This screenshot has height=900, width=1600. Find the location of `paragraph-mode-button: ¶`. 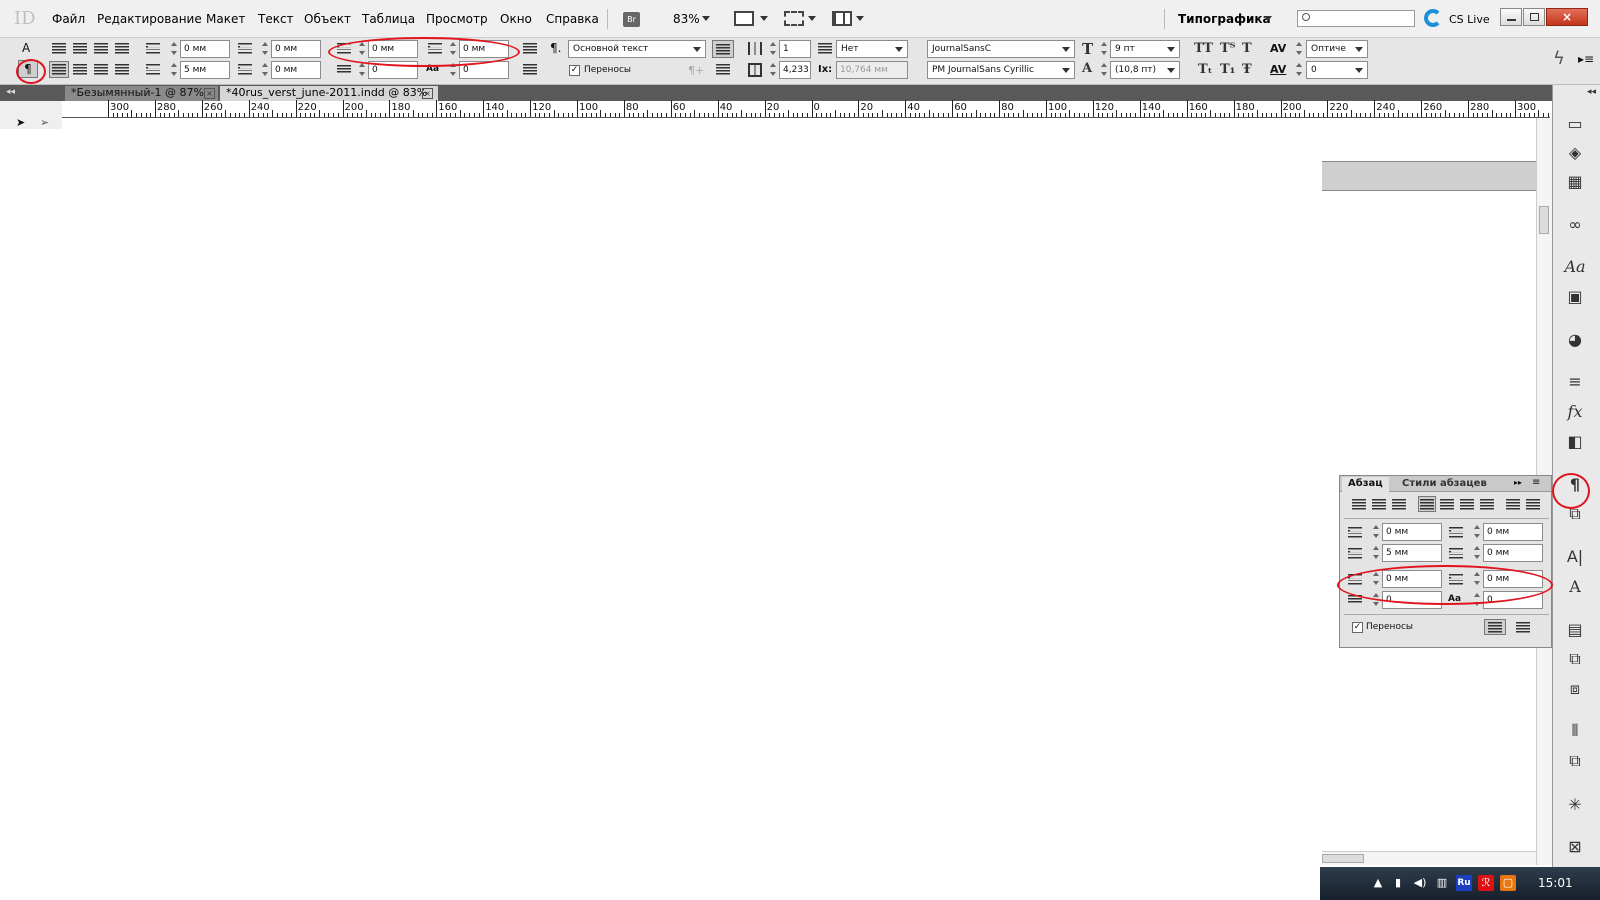

paragraph-mode-button: ¶ is located at coordinates (28, 69).